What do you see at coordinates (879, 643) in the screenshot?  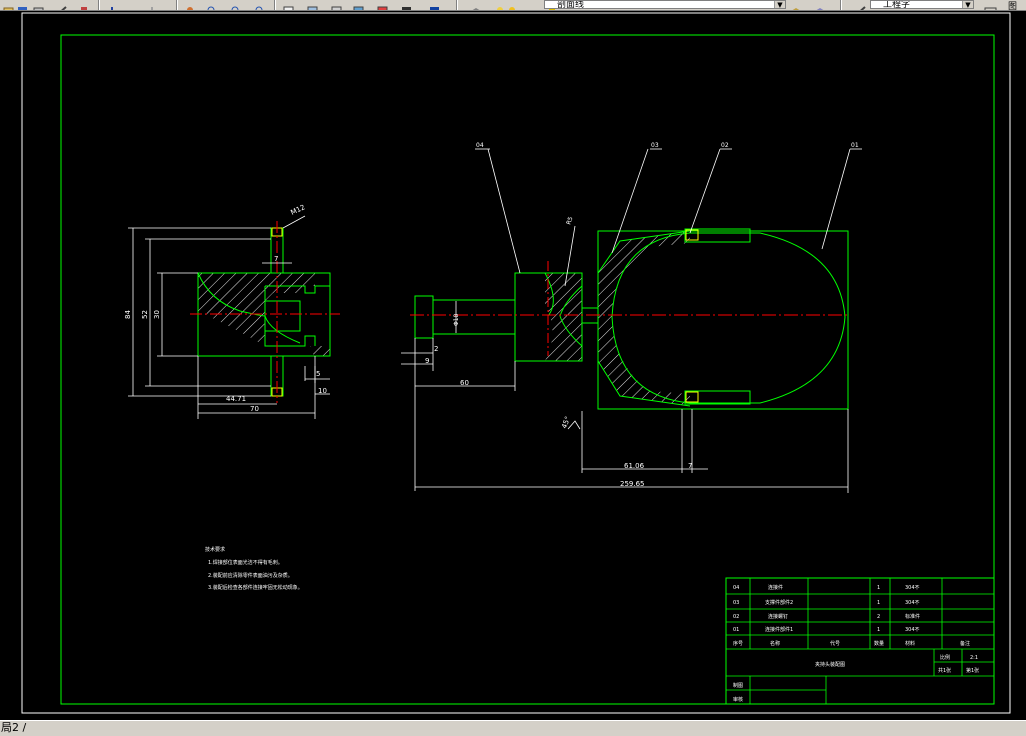 I see `tb-header-qty: 数量` at bounding box center [879, 643].